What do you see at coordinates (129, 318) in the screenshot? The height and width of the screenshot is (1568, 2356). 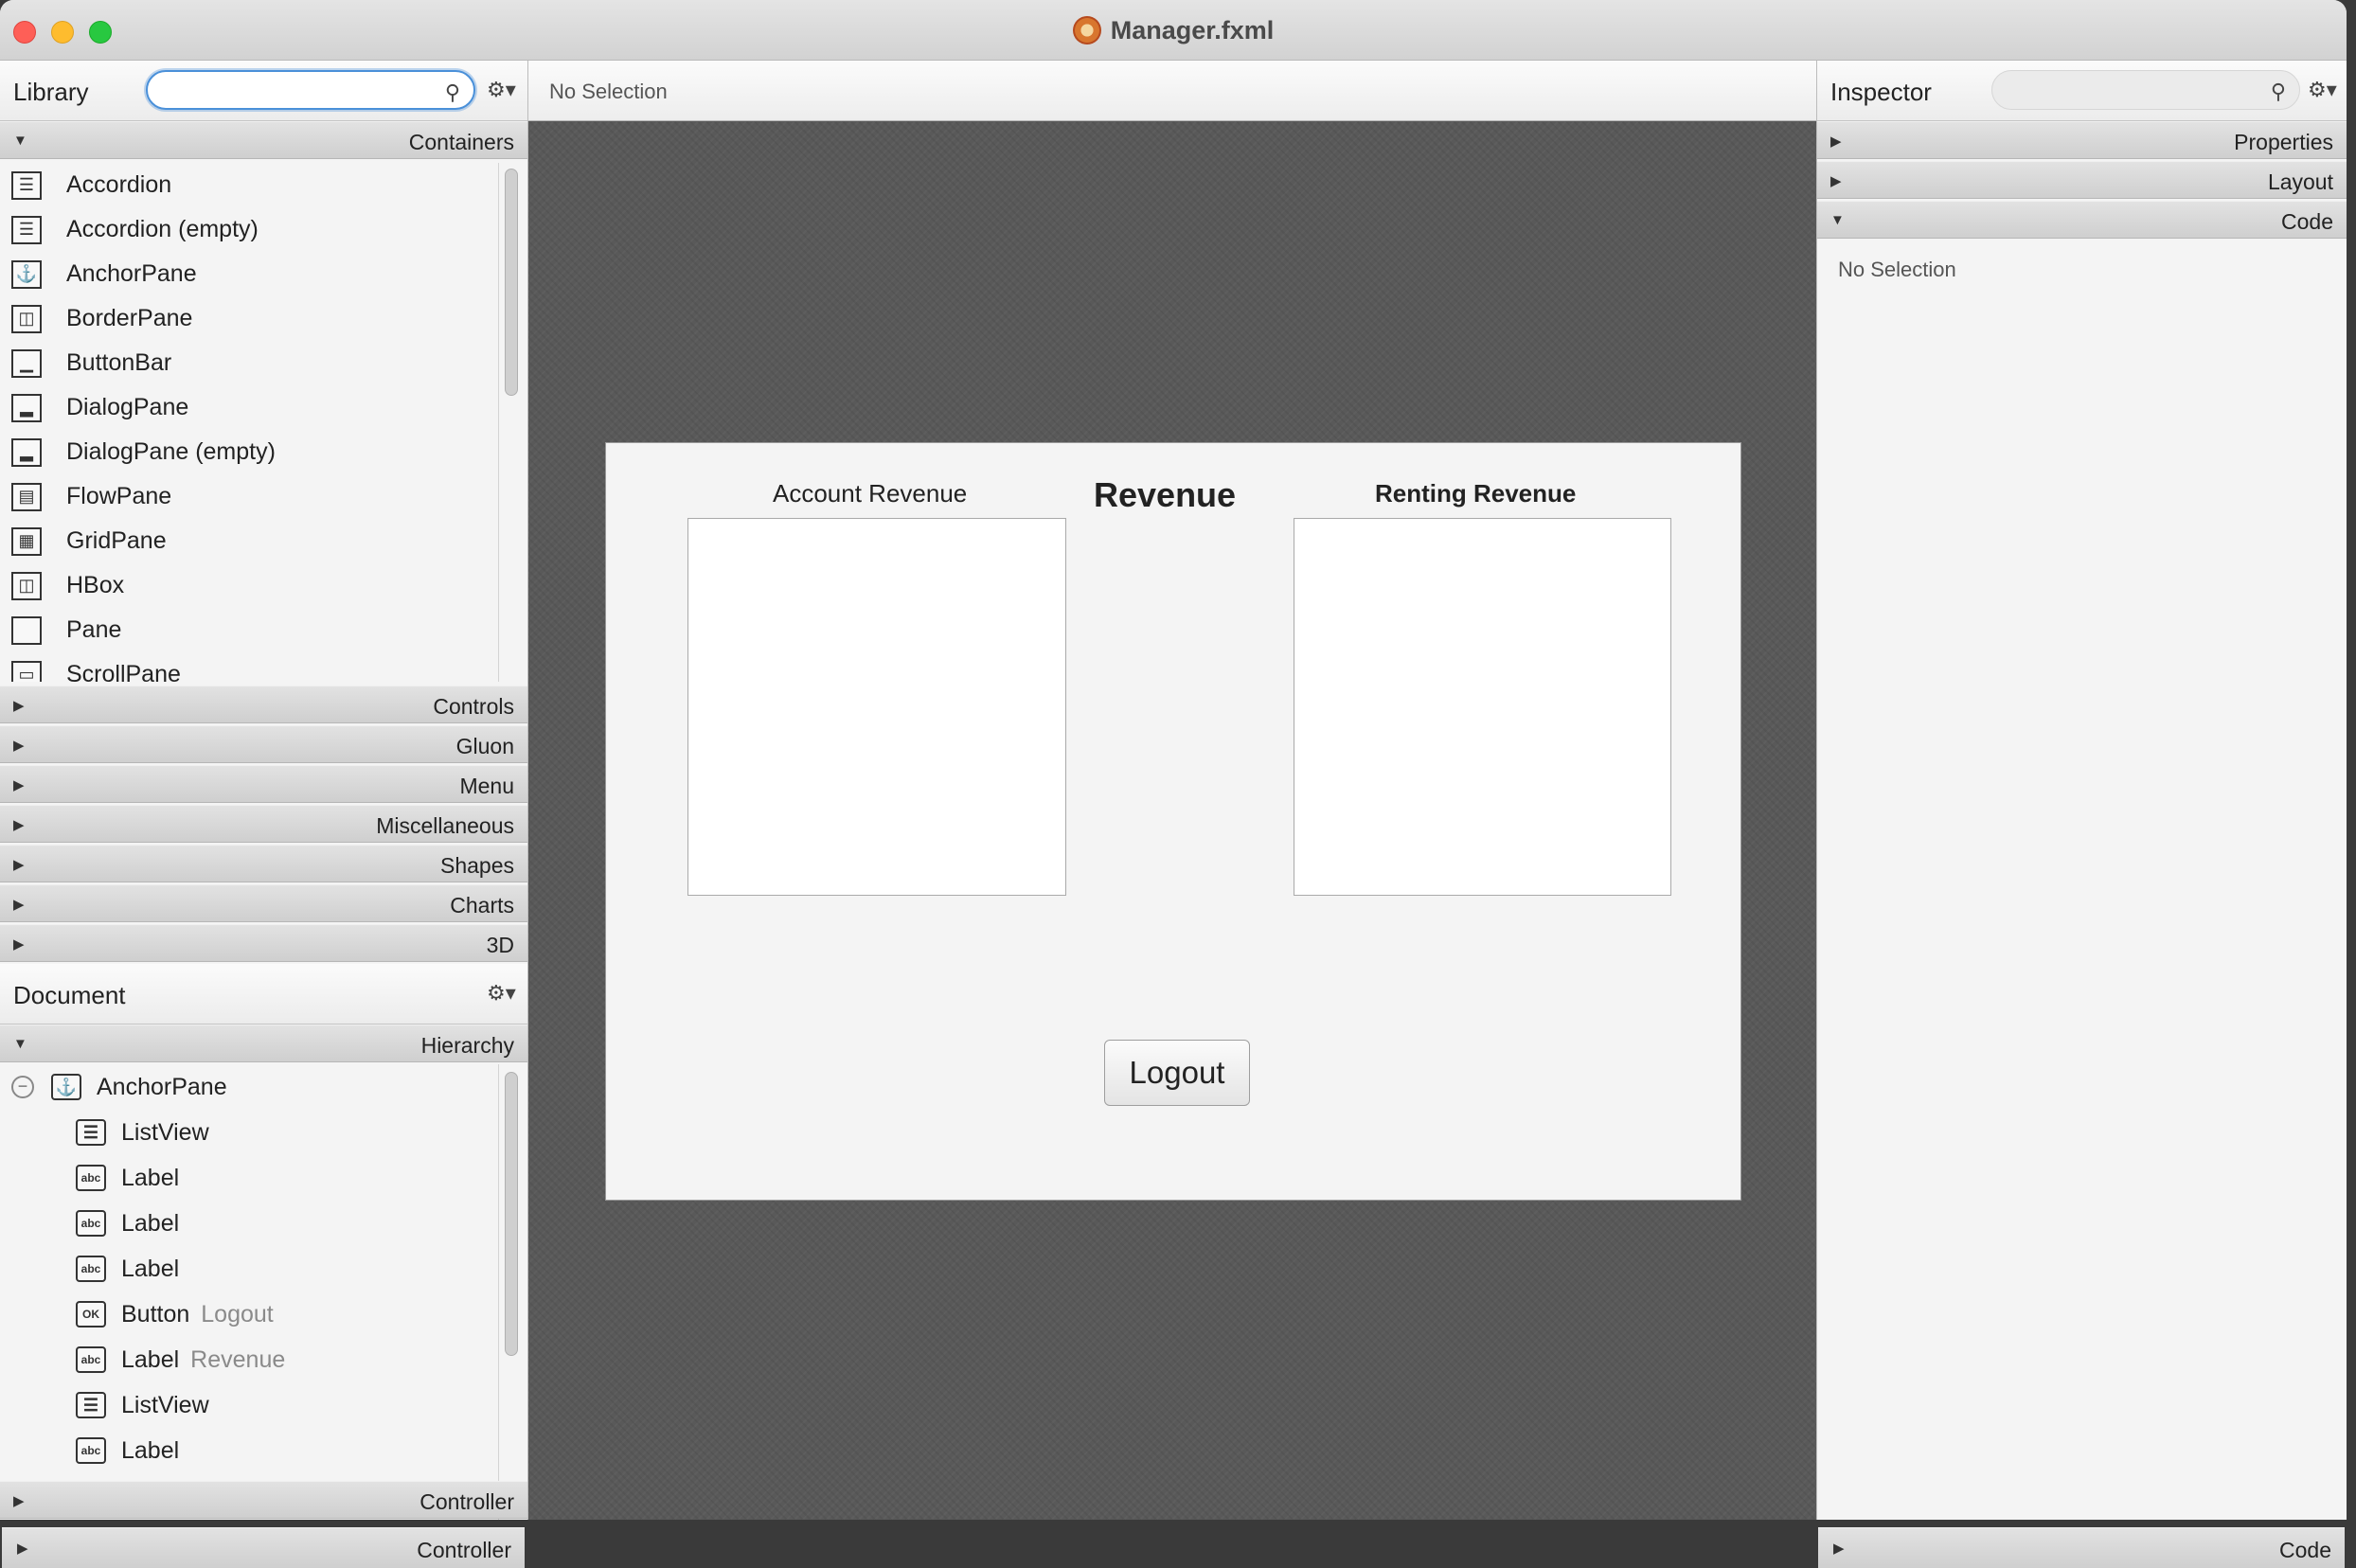 I see `library-item-label: BorderPane` at bounding box center [129, 318].